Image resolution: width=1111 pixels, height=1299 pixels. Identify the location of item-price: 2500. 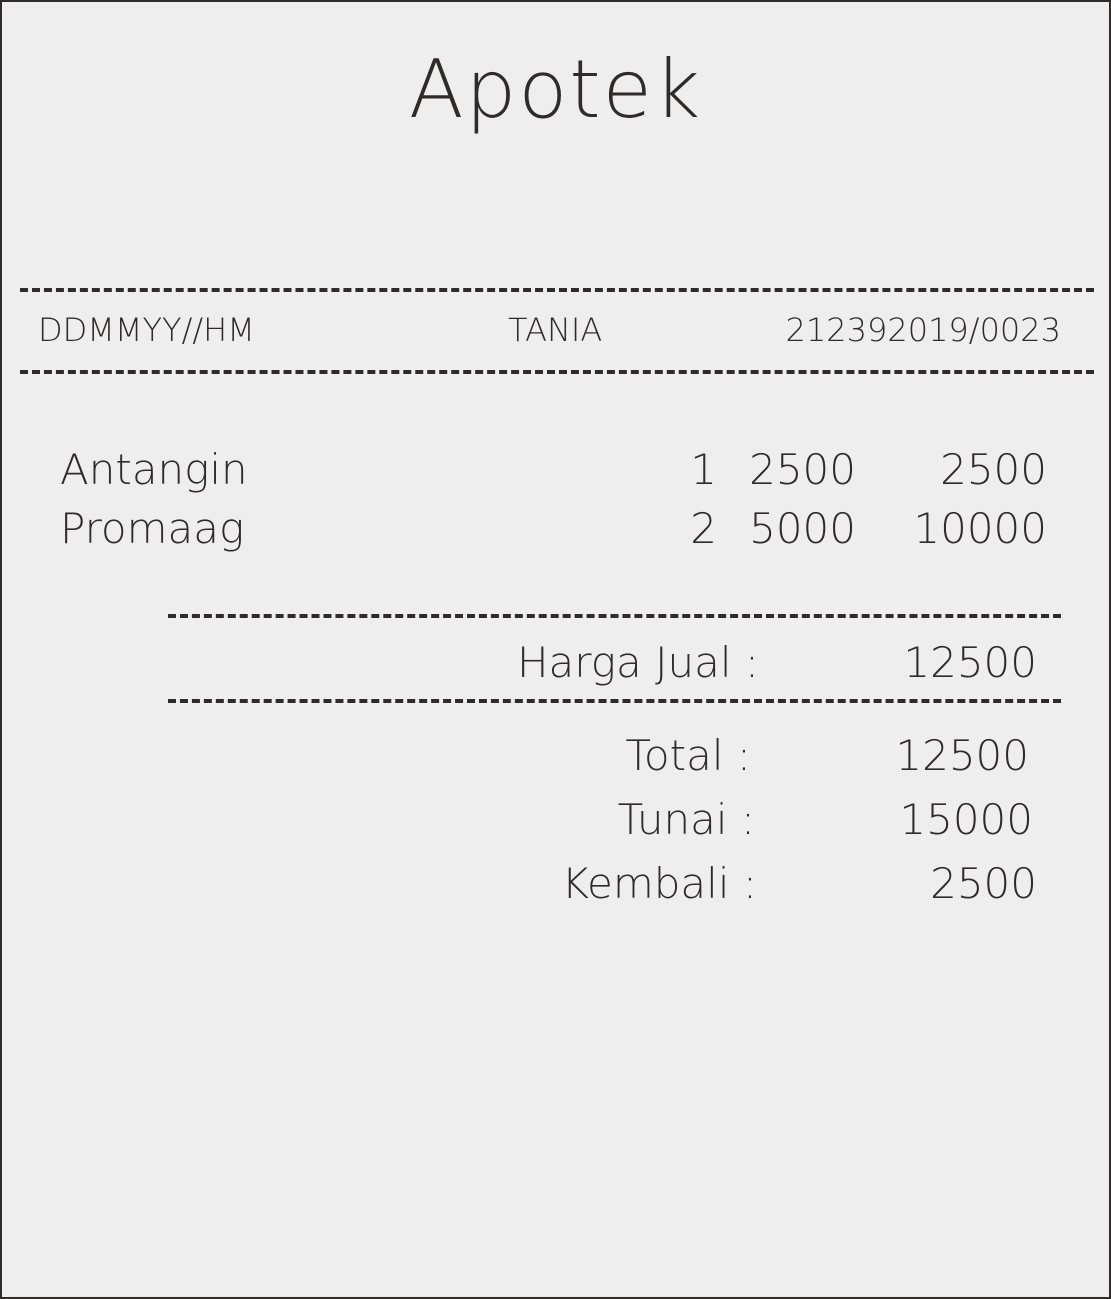
(802, 469).